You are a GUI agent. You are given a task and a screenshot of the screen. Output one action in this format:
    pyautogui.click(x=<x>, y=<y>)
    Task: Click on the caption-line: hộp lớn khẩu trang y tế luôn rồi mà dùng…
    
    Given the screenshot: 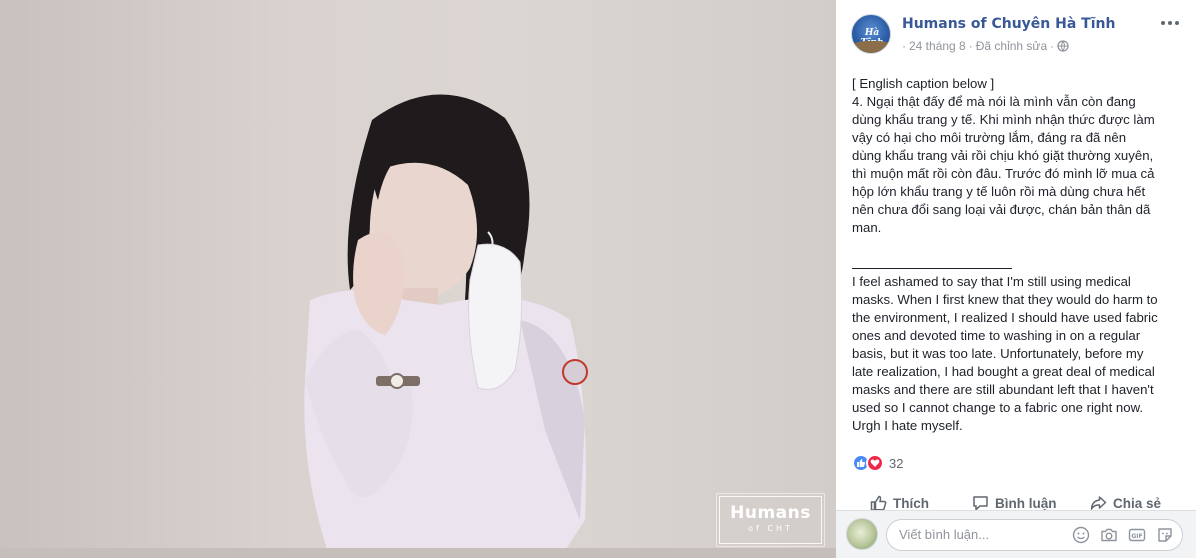 What is the action you would take?
    pyautogui.click(x=999, y=191)
    